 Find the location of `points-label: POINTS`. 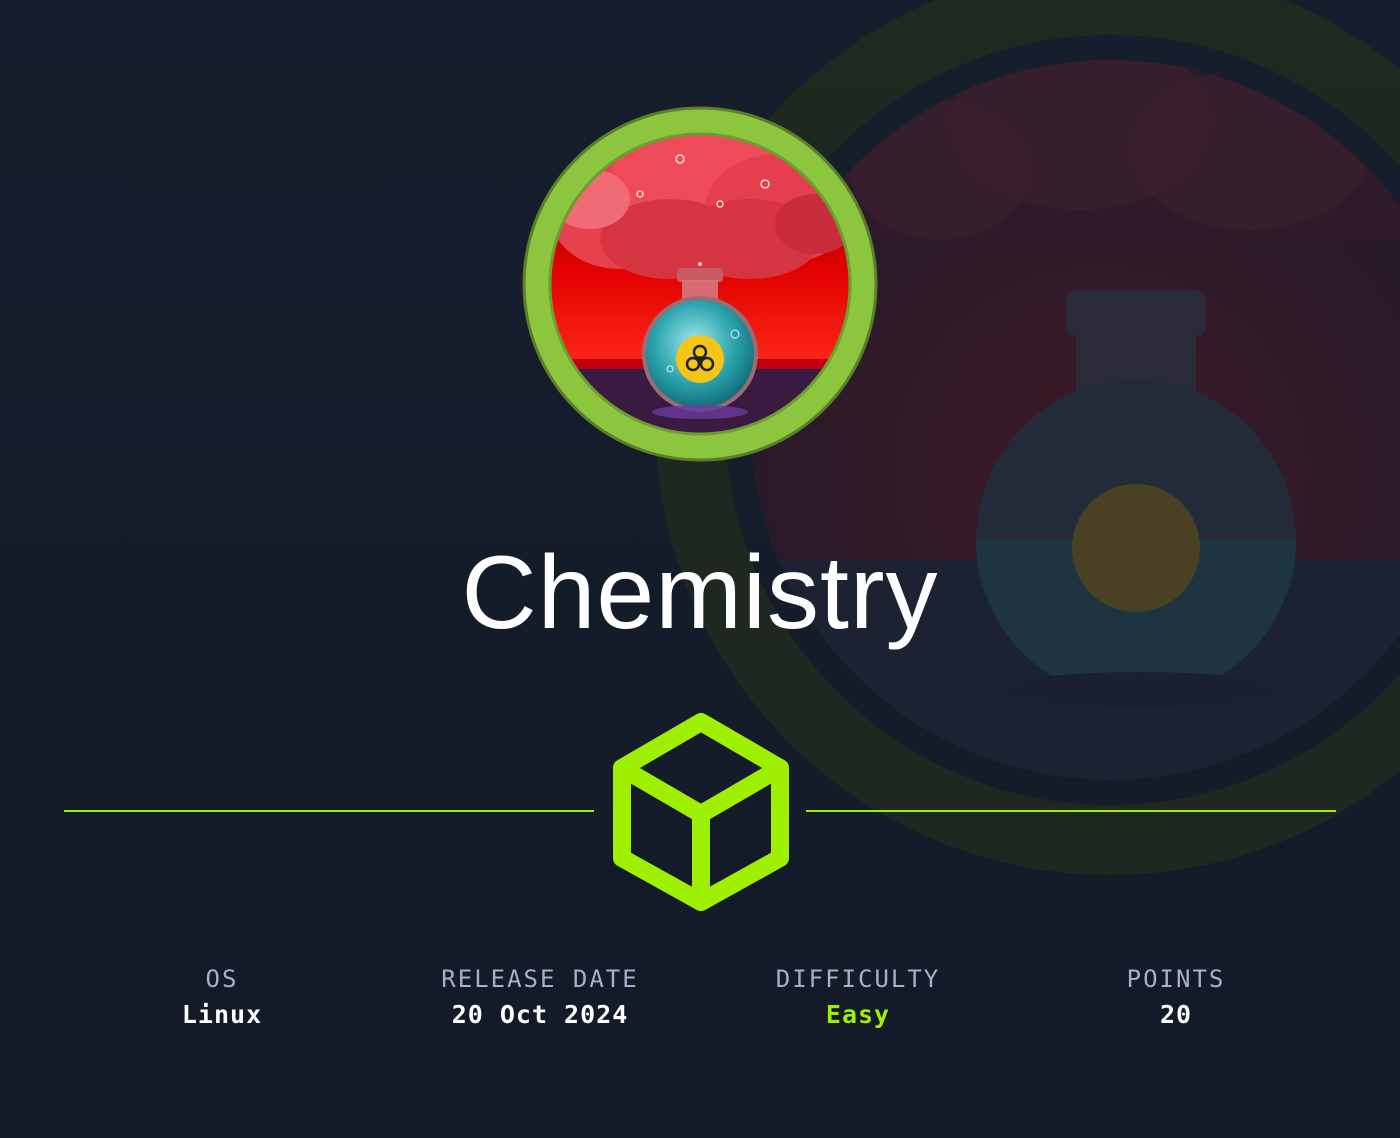

points-label: POINTS is located at coordinates (1176, 979).